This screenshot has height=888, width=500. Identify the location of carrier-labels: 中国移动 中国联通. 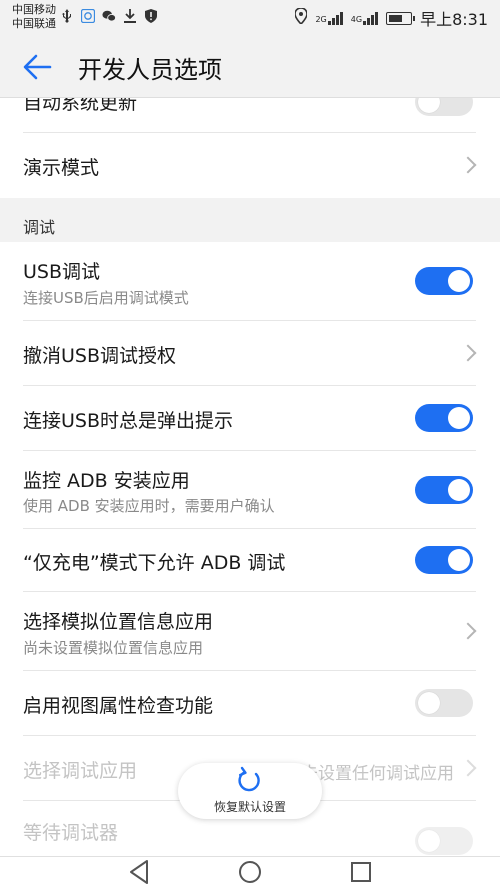
(34, 17).